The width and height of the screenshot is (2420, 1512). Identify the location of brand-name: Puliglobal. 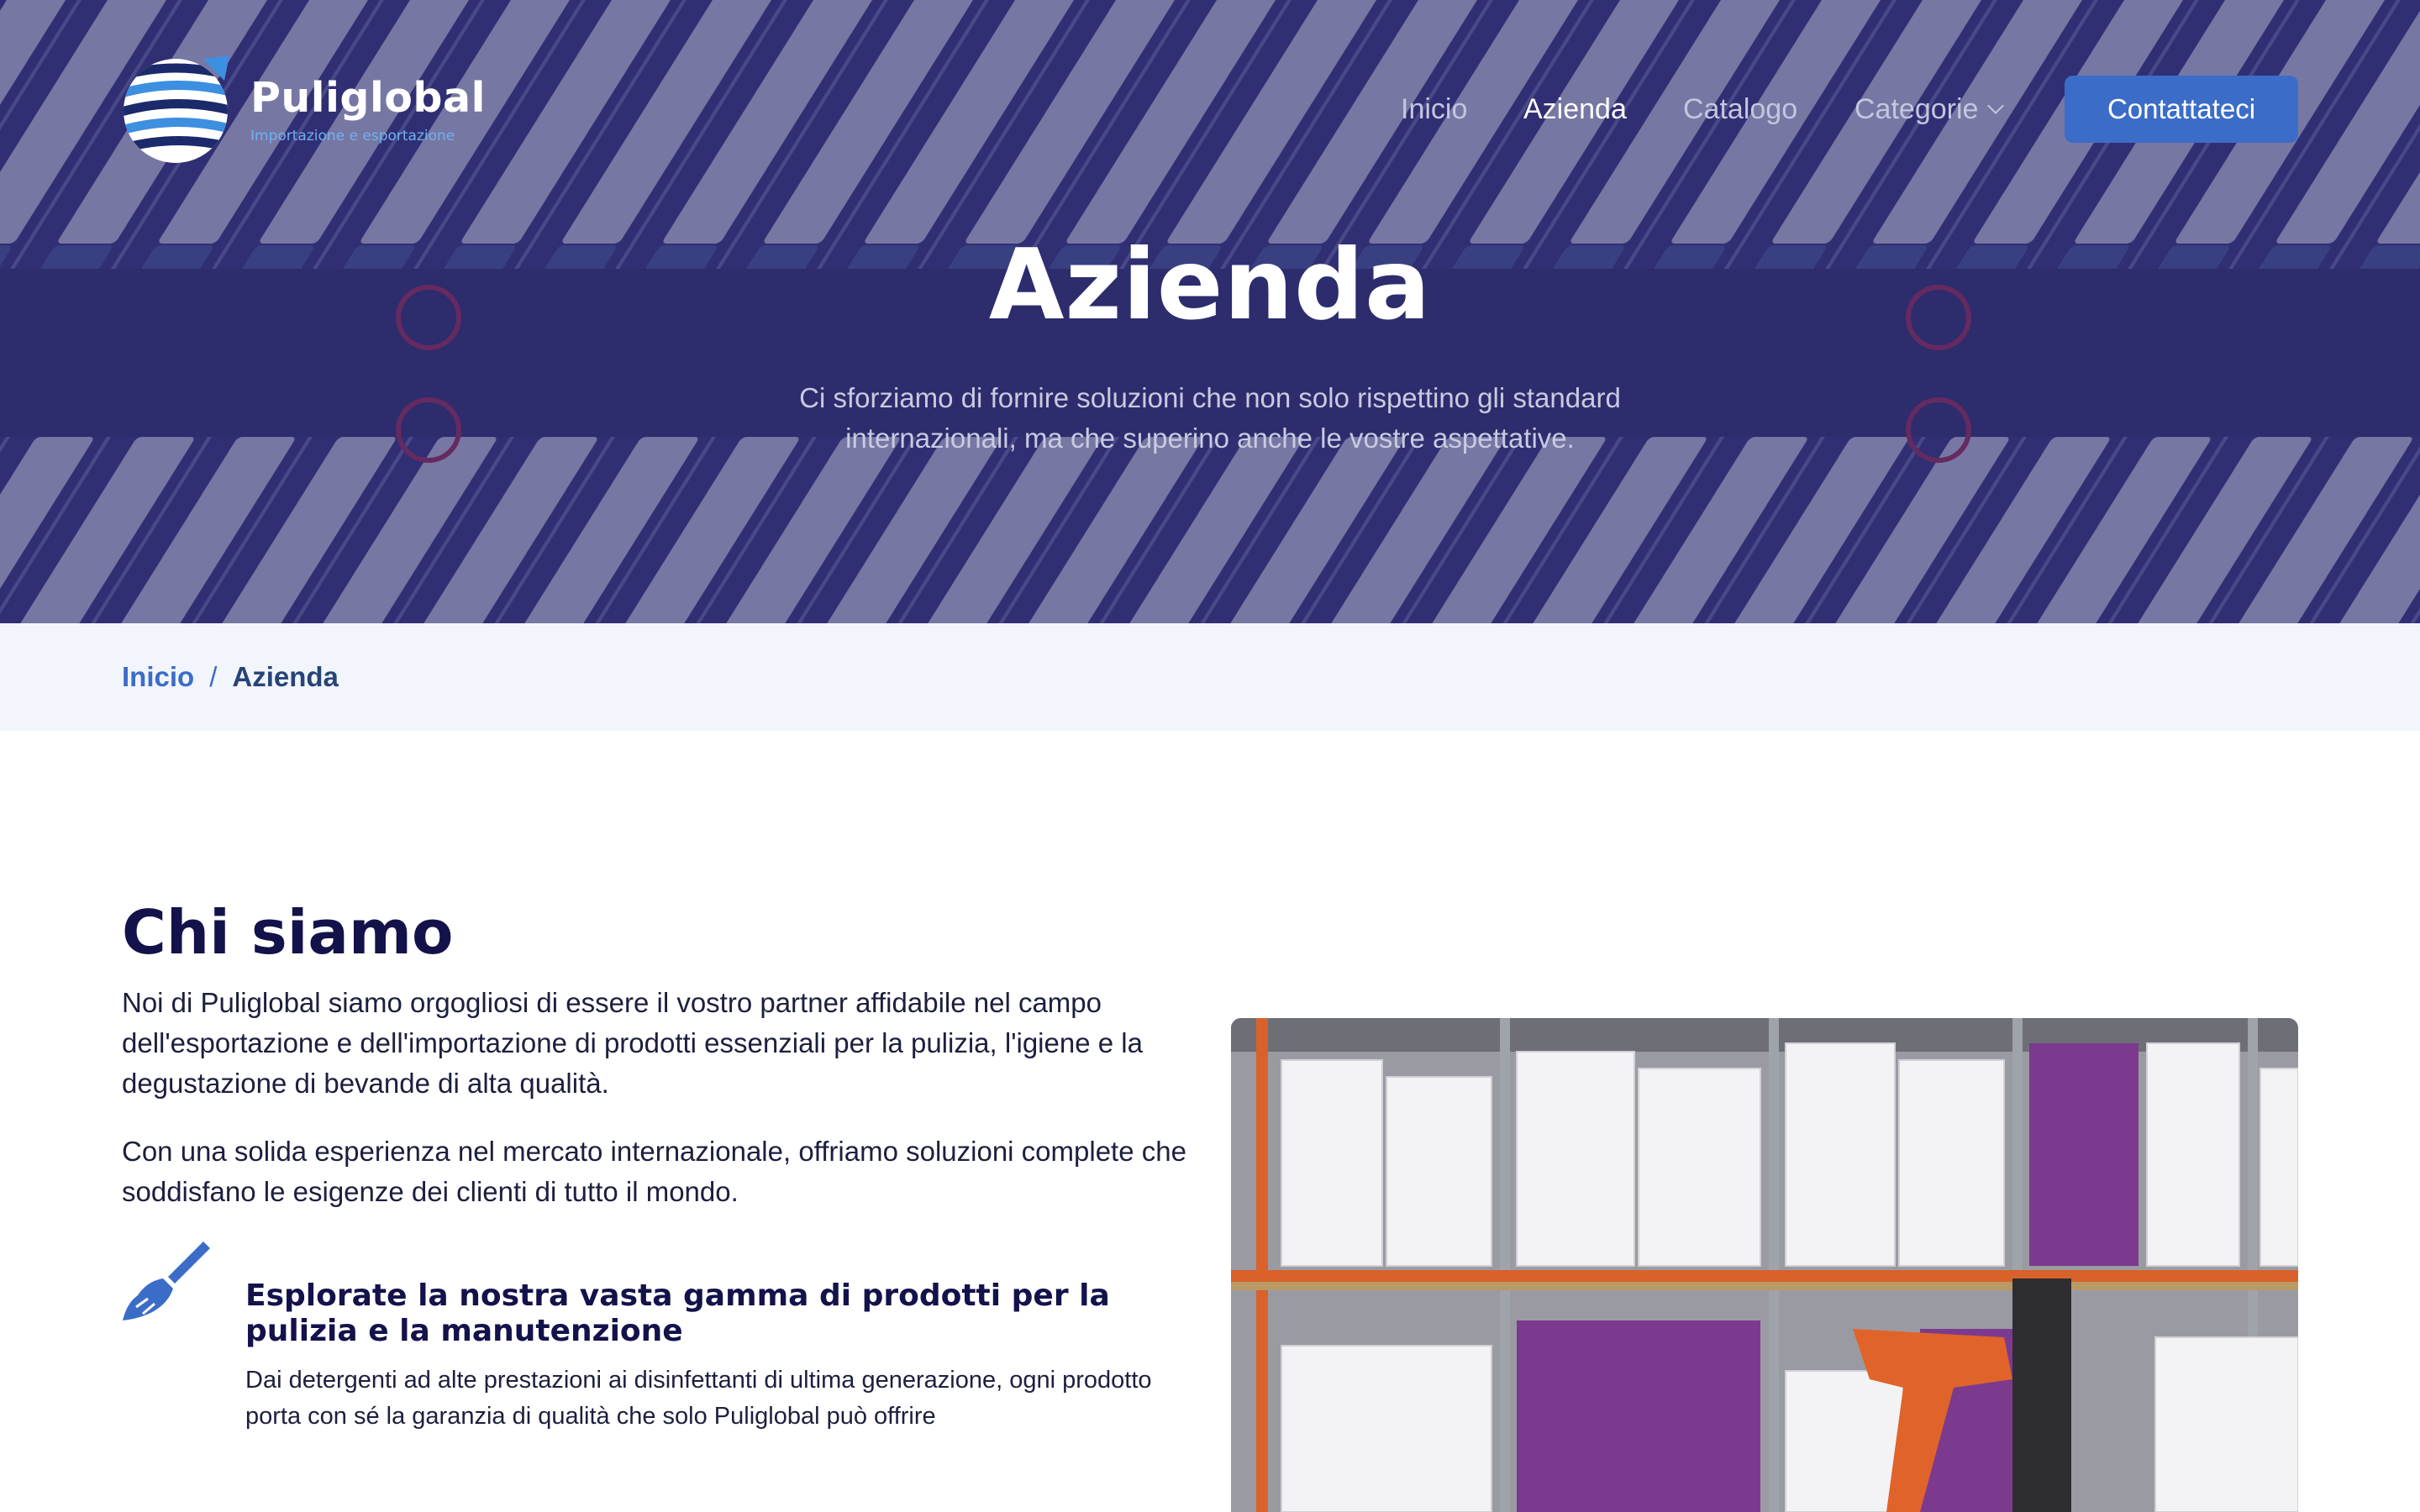
(368, 98).